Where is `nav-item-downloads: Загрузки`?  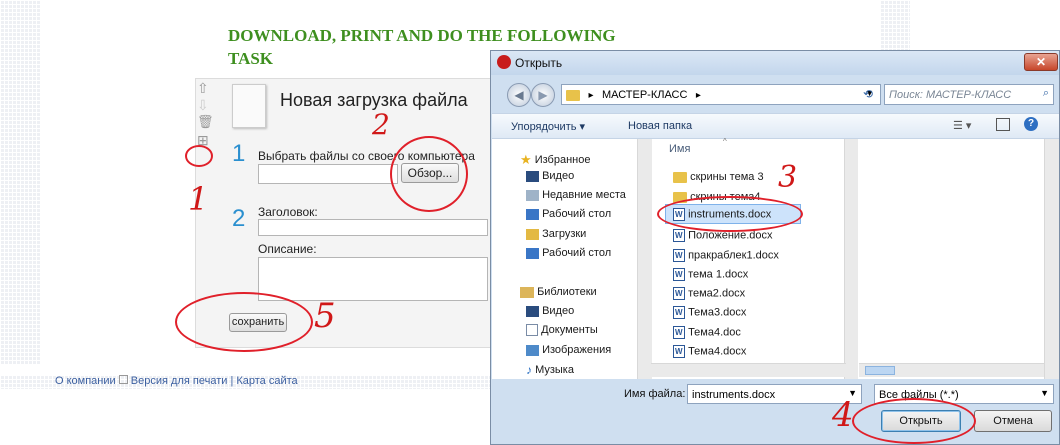 nav-item-downloads: Загрузки is located at coordinates (556, 234).